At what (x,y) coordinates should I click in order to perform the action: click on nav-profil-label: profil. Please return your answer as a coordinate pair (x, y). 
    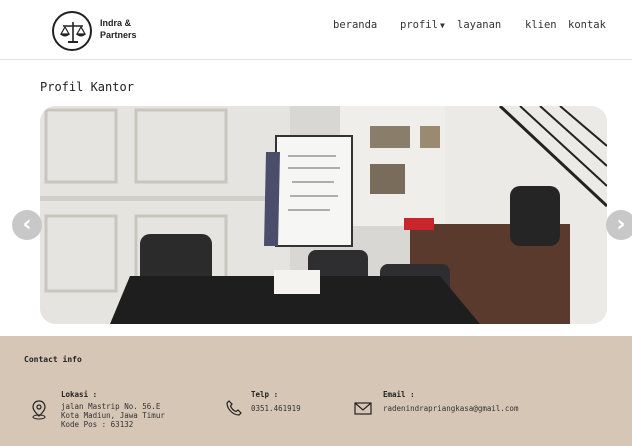
    Looking at the image, I should click on (419, 25).